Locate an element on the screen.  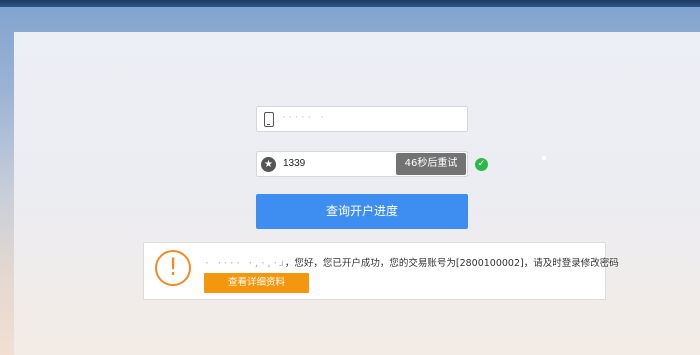
star-icon: ★ is located at coordinates (268, 164).